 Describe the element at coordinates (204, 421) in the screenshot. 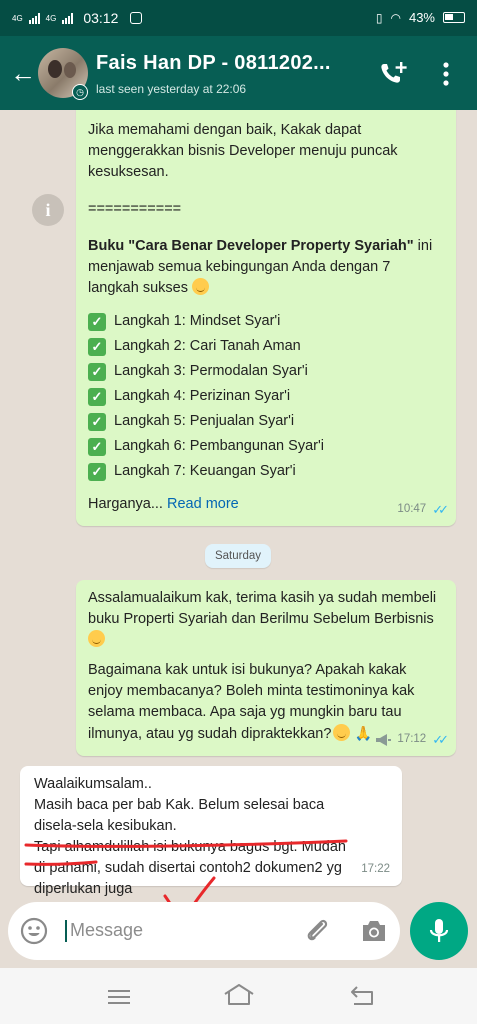

I see `step-label: Langkah 5: Penjualan Syar'i` at that location.